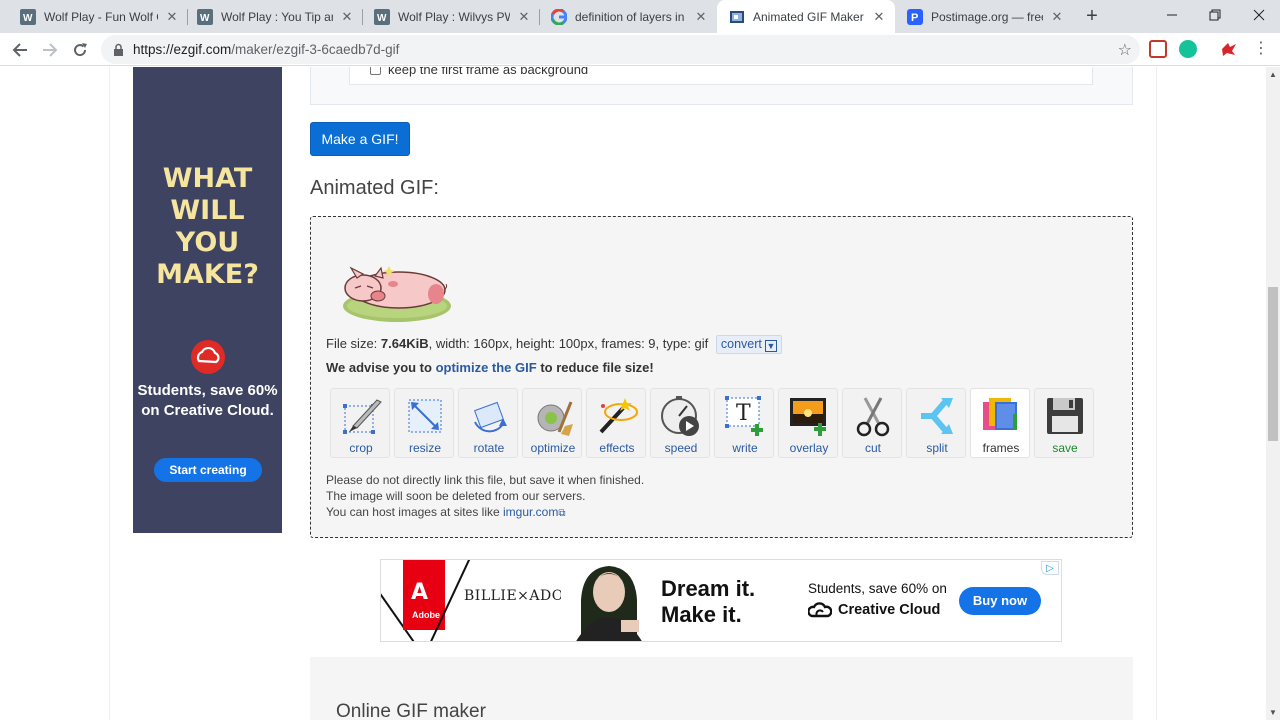  What do you see at coordinates (608, 600) in the screenshot?
I see `ad-portrait-image` at bounding box center [608, 600].